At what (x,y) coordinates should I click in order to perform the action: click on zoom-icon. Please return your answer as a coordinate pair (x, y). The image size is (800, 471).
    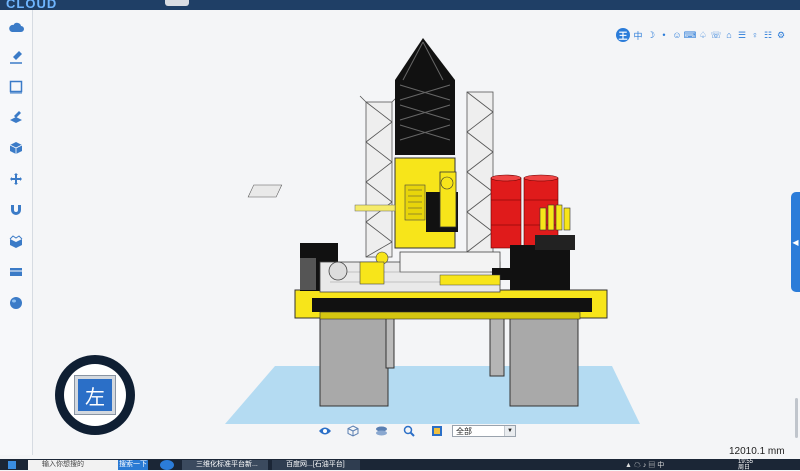
    Looking at the image, I should click on (409, 431).